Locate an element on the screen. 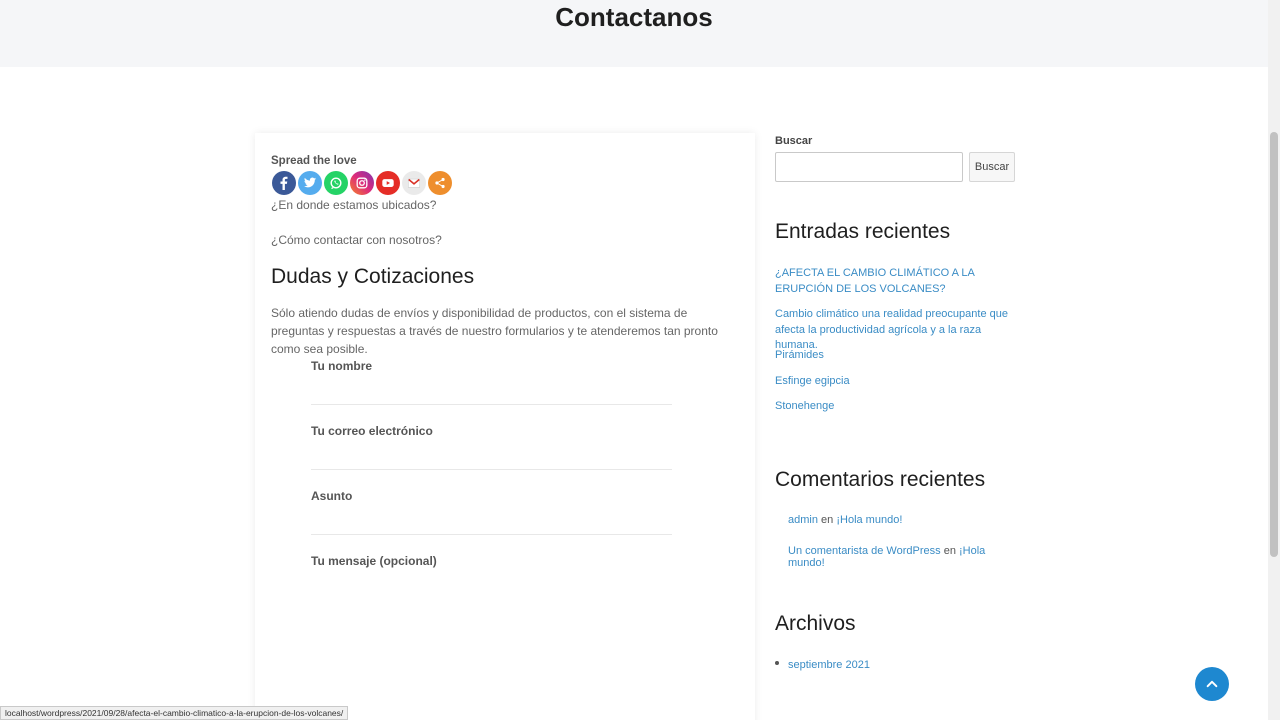 Image resolution: width=1280 pixels, height=720 pixels. share-buttons-row is located at coordinates (362, 183).